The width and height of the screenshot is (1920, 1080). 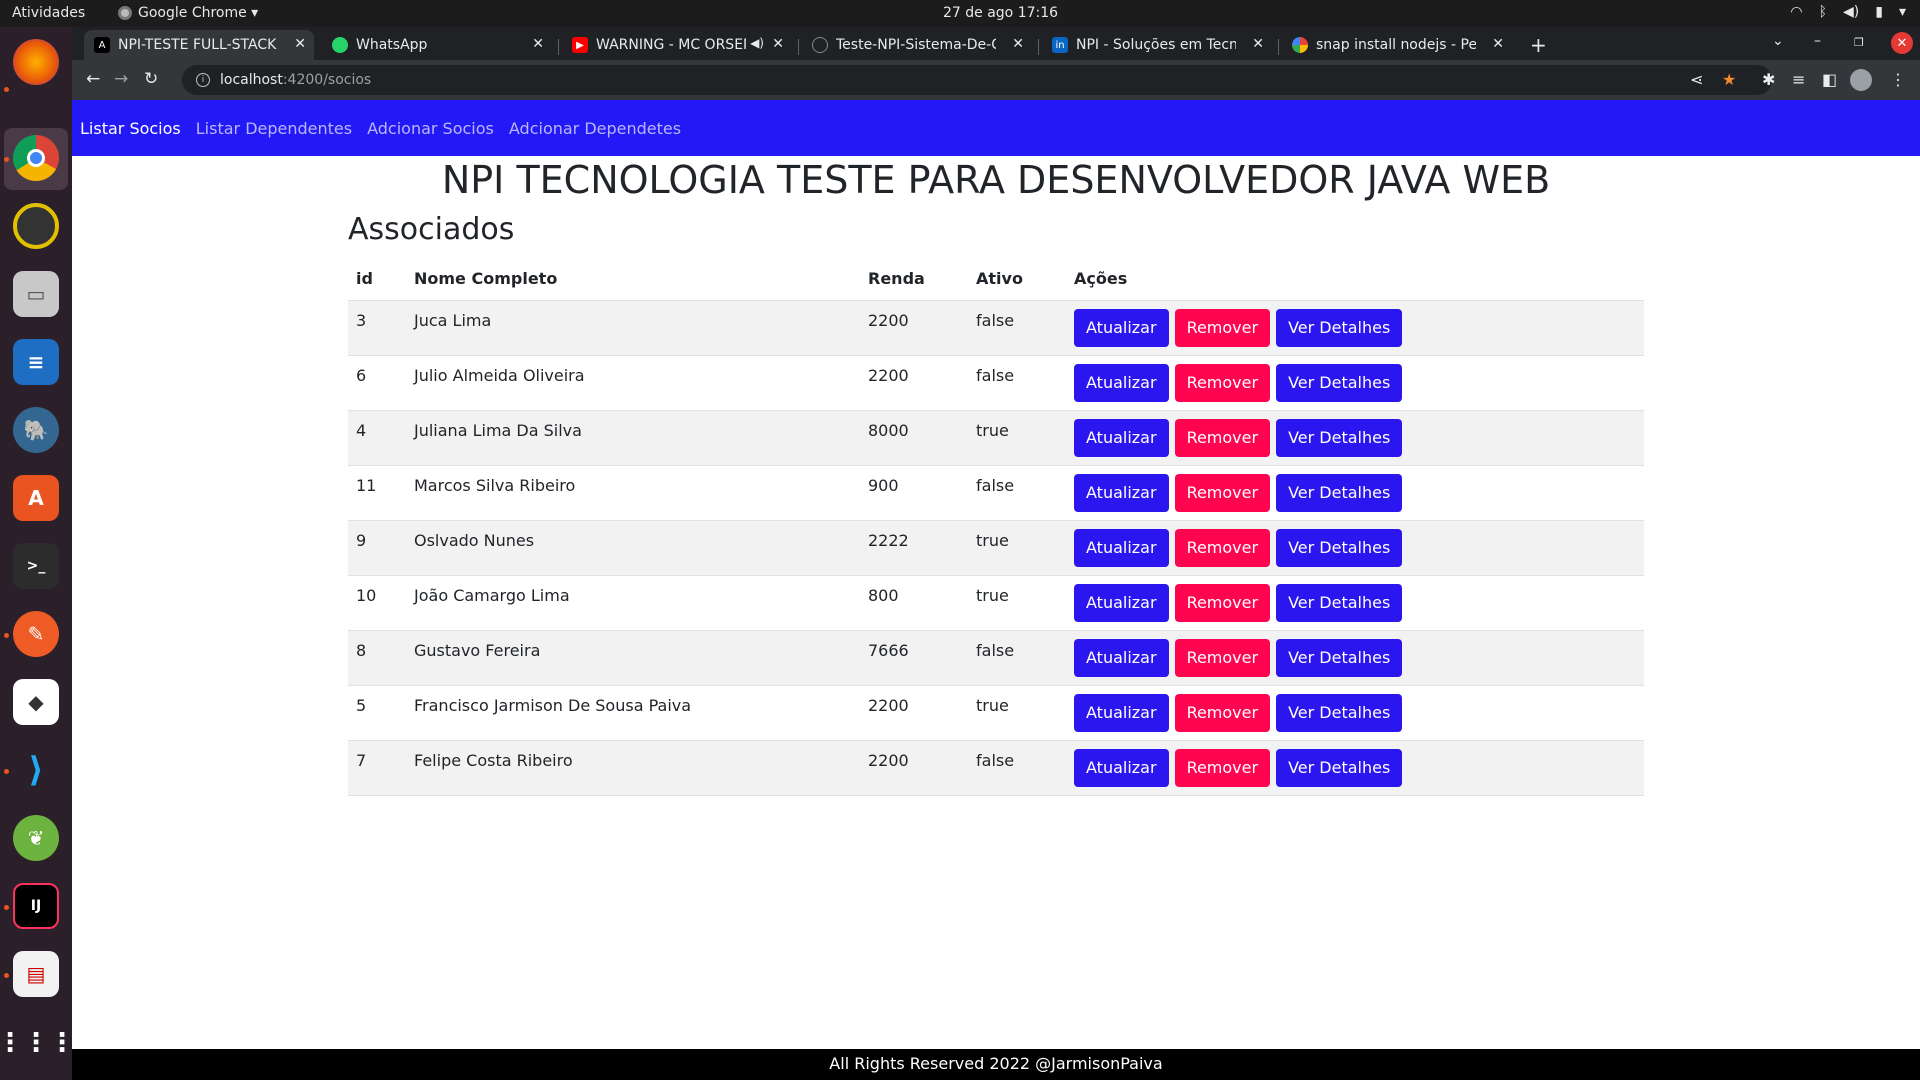 I want to click on writer-icon: ≡, so click(x=36, y=362).